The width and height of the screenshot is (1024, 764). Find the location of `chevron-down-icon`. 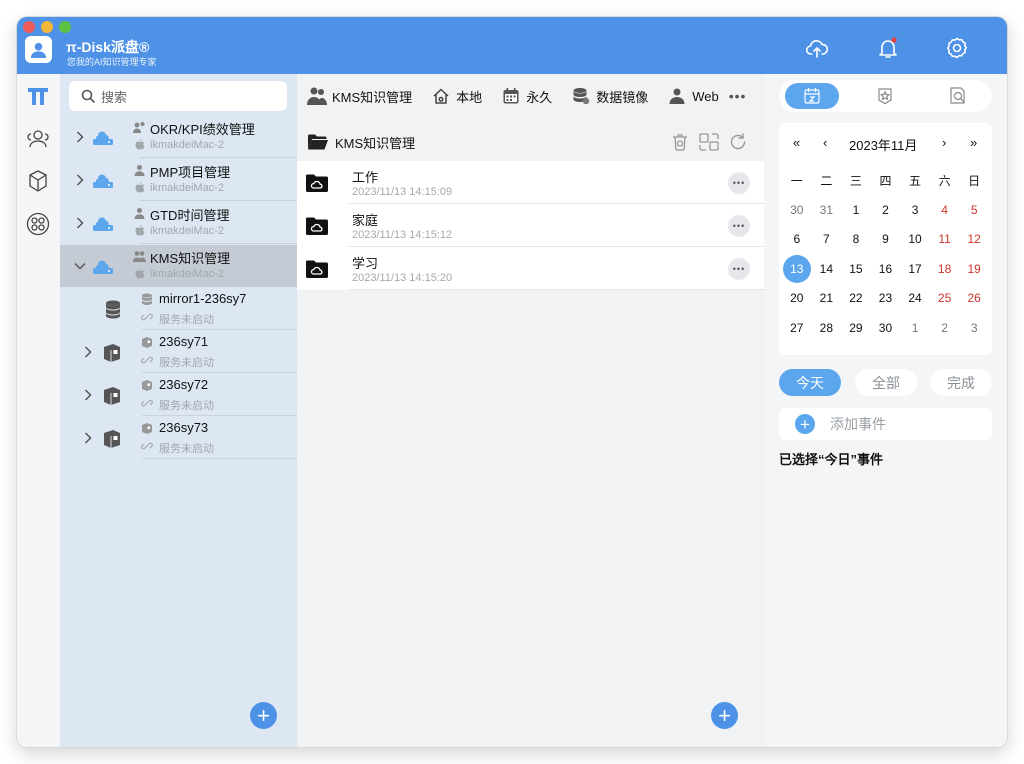

chevron-down-icon is located at coordinates (80, 266).